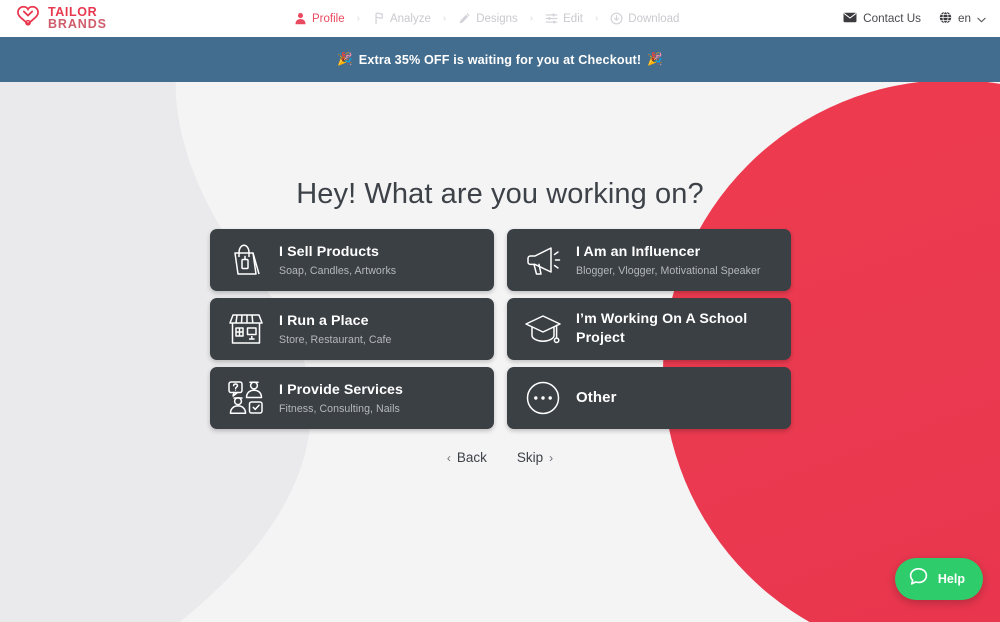 The image size is (1000, 622). Describe the element at coordinates (329, 252) in the screenshot. I see `card-title: I Sell Products` at that location.